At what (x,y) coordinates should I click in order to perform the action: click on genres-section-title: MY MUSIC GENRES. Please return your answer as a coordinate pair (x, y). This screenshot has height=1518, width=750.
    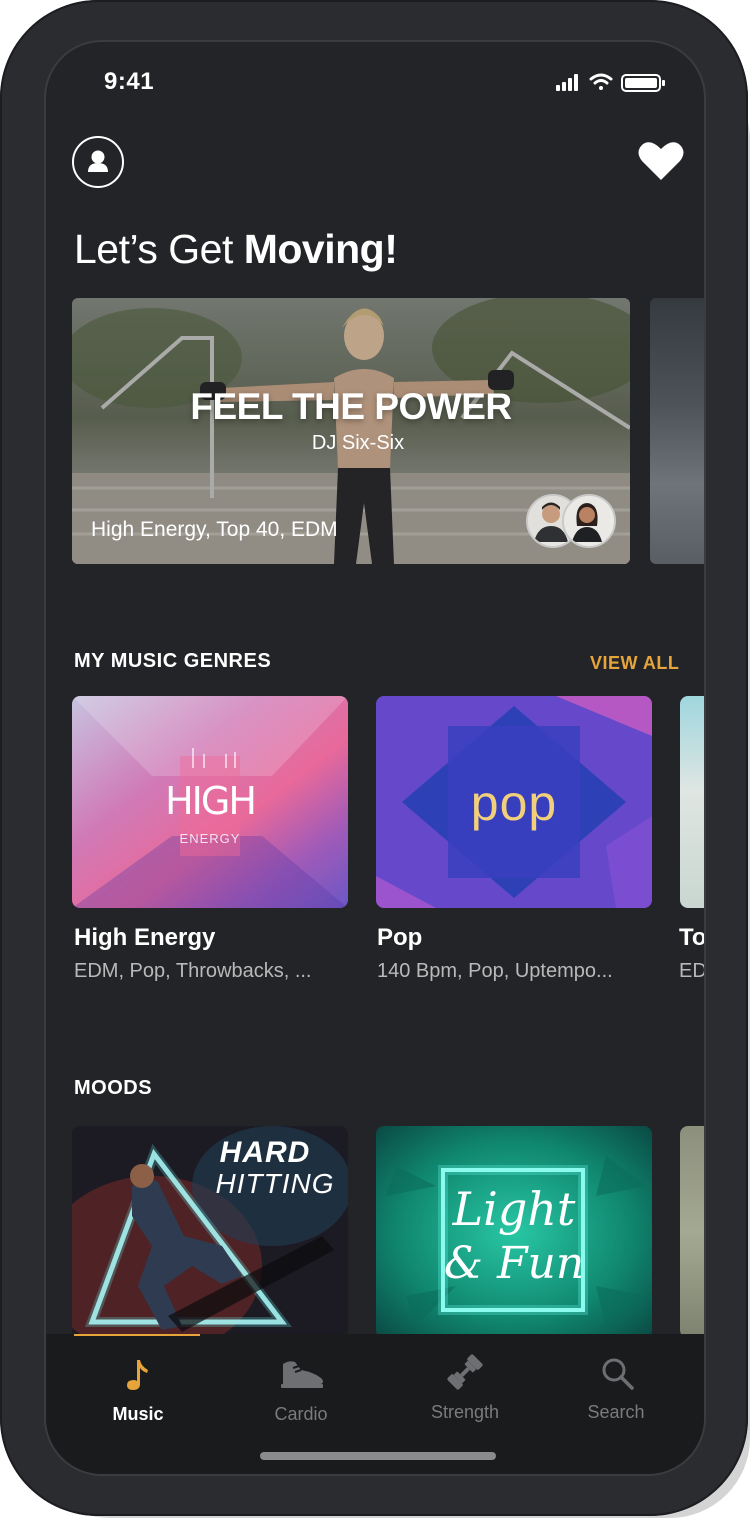
    Looking at the image, I should click on (173, 661).